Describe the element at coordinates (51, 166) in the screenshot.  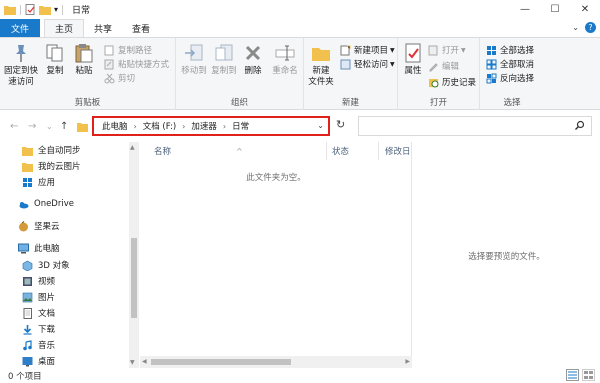
I see `nav-item-cloud-pictures: 我的云图片` at that location.